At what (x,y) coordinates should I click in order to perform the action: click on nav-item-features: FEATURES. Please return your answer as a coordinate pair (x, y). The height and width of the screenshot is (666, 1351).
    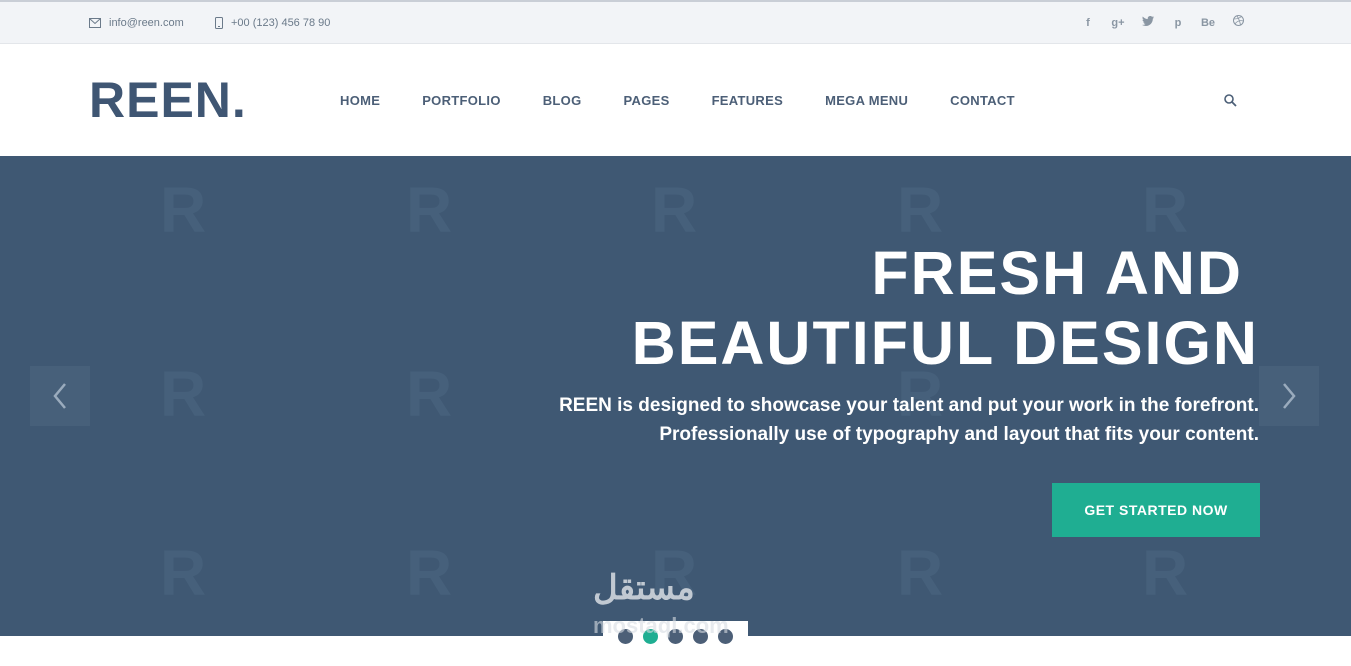
    Looking at the image, I should click on (748, 100).